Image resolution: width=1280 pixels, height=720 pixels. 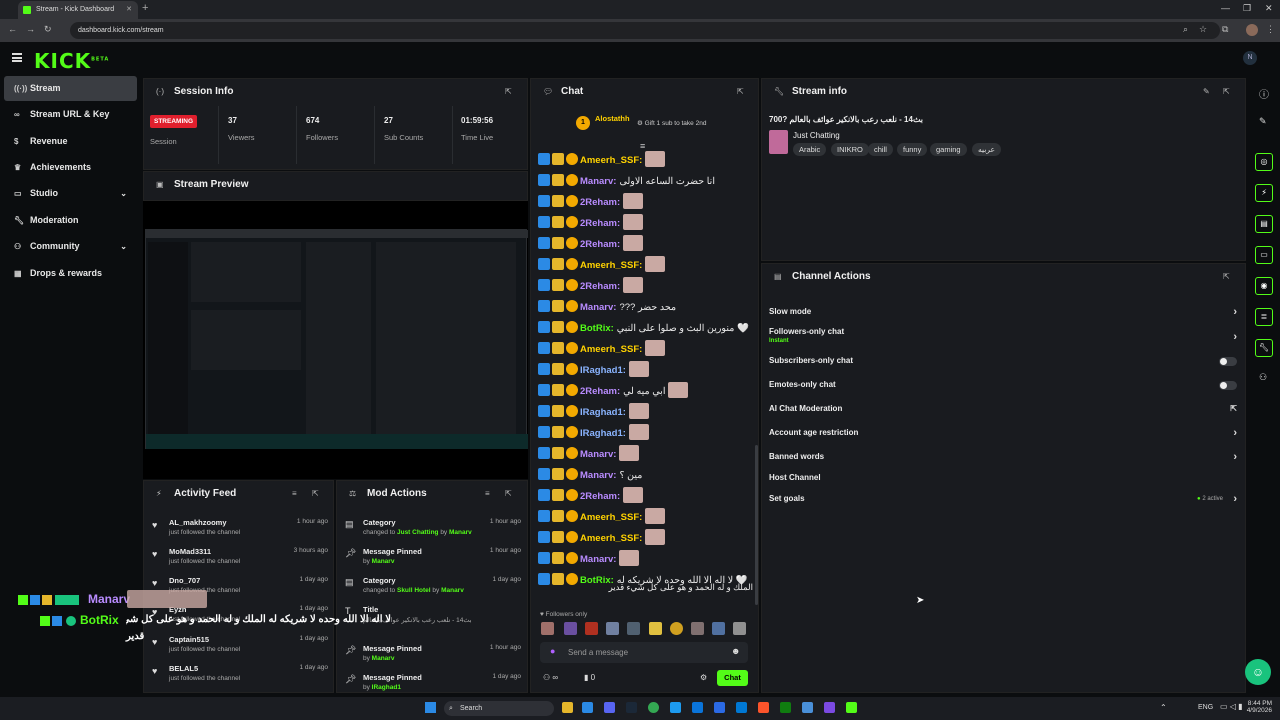 What do you see at coordinates (1163, 707) in the screenshot?
I see `tray-chevron-icon: ⌃` at bounding box center [1163, 707].